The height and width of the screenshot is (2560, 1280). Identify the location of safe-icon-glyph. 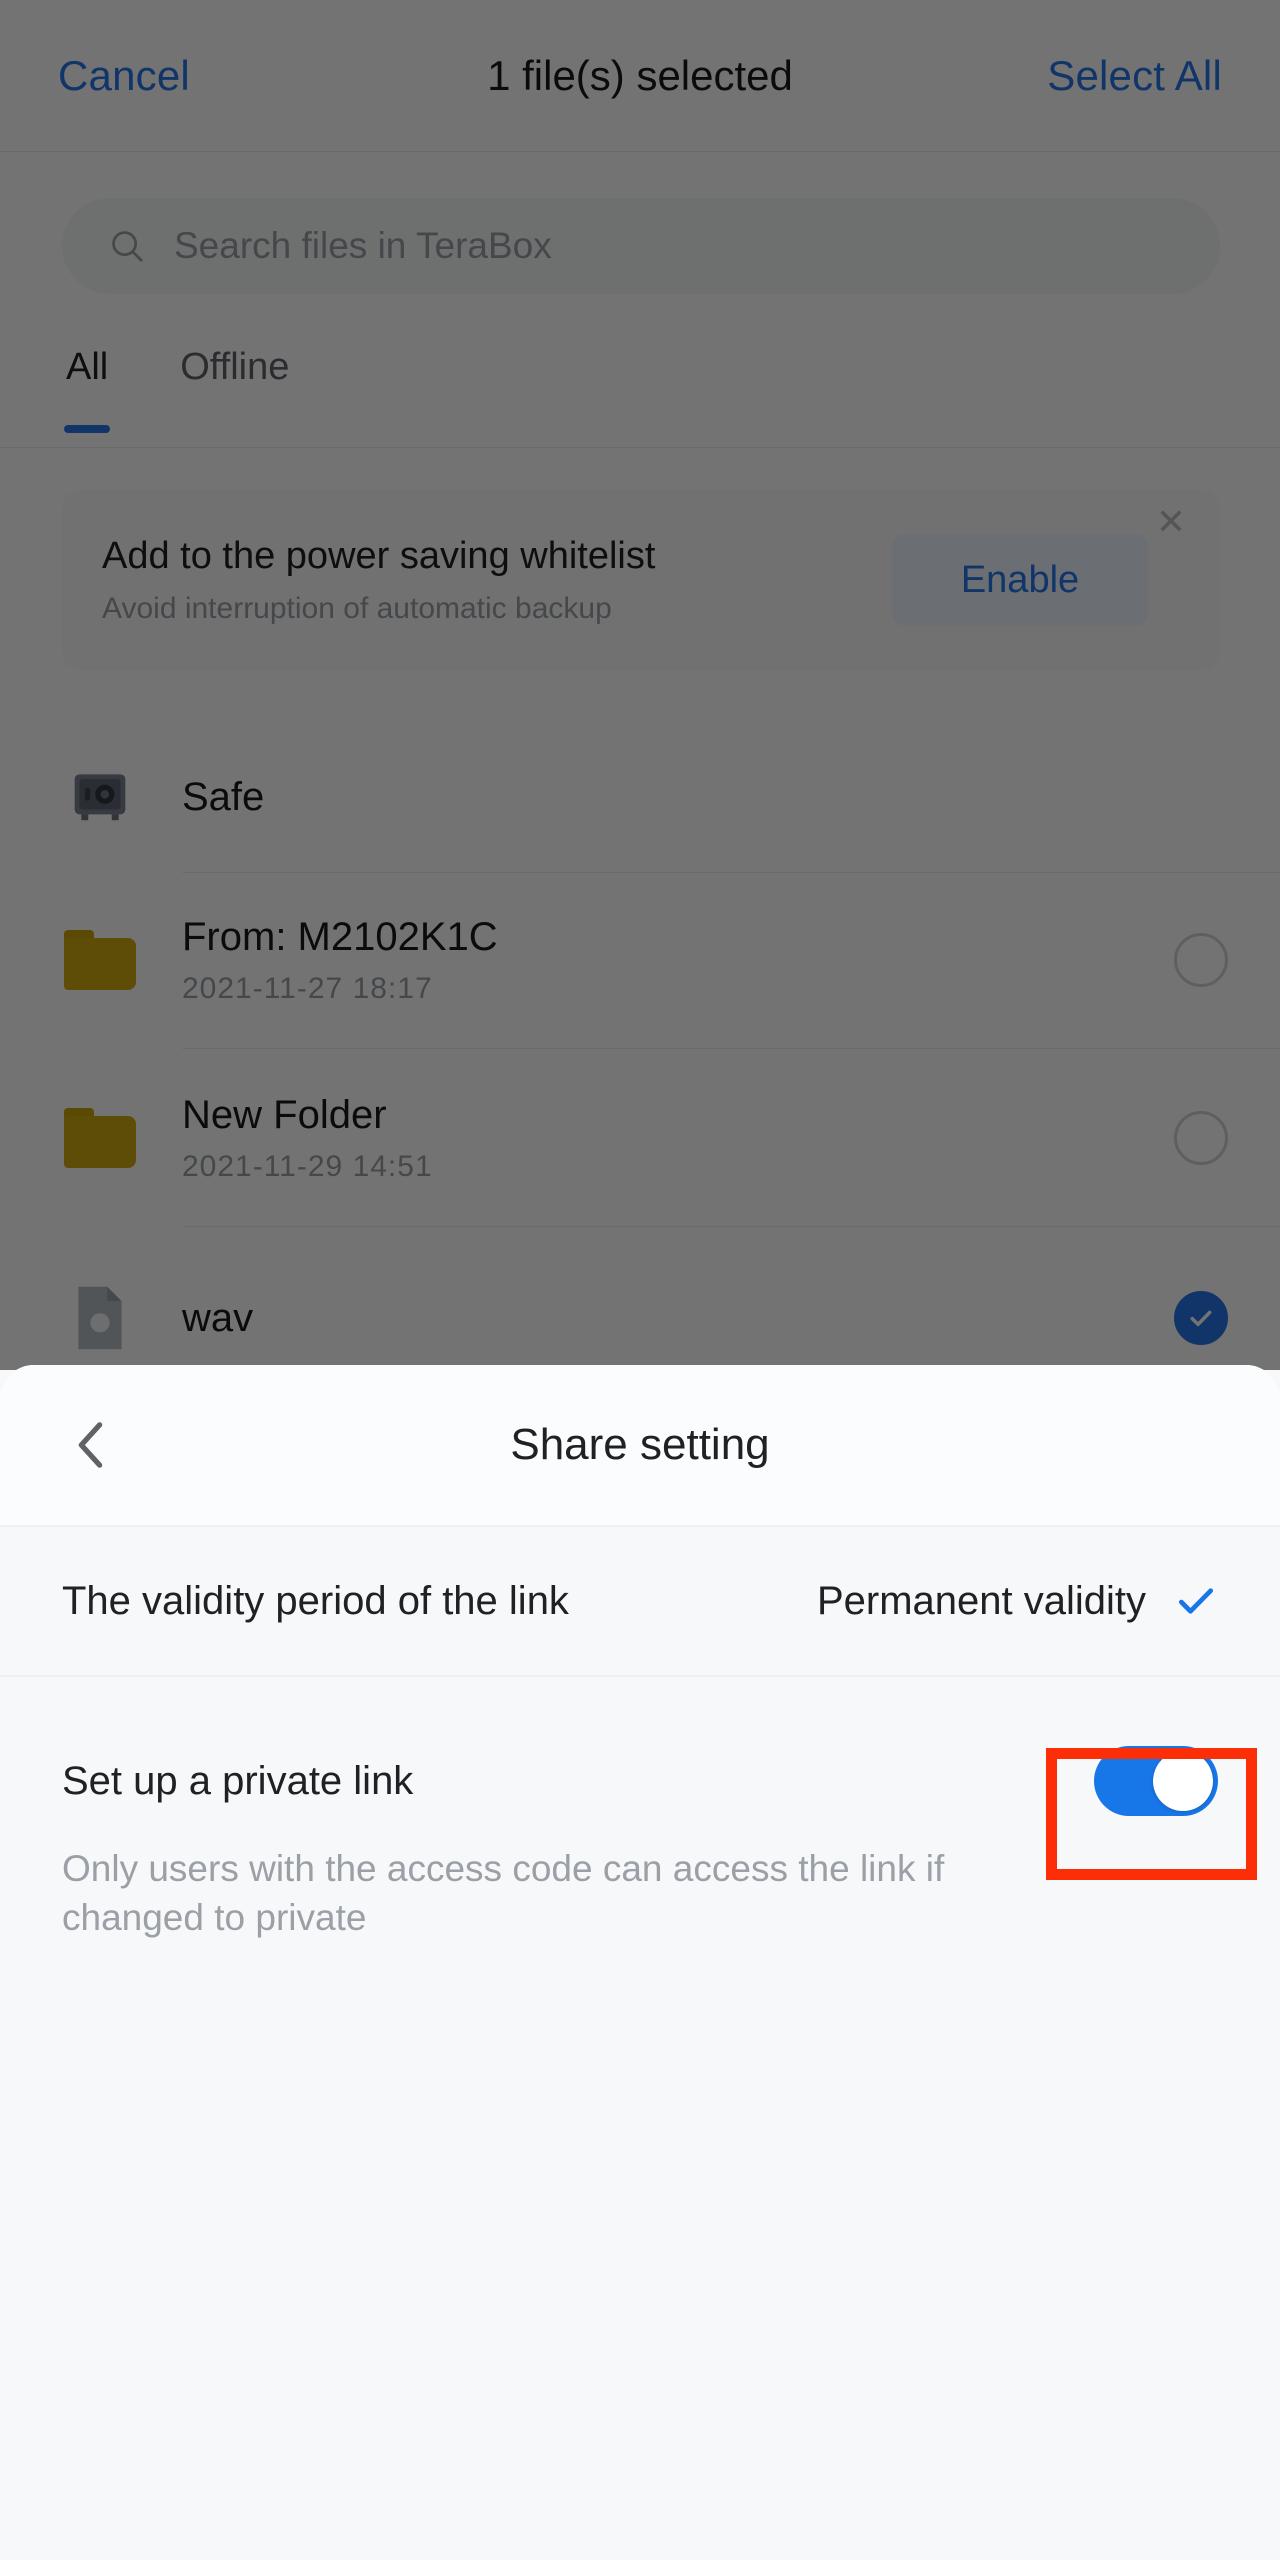
(100, 797).